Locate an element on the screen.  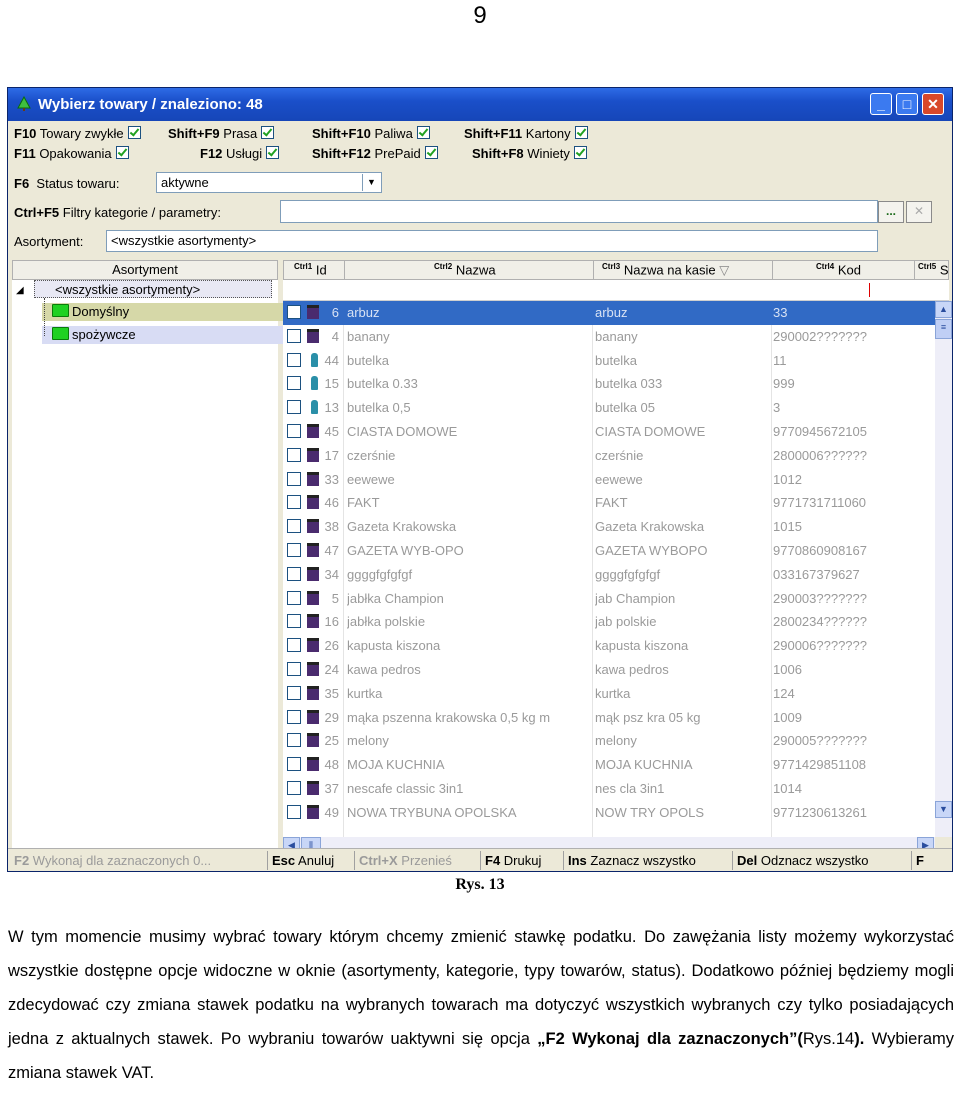
tree-item-domyslny: Domyślny is located at coordinates (165, 312).